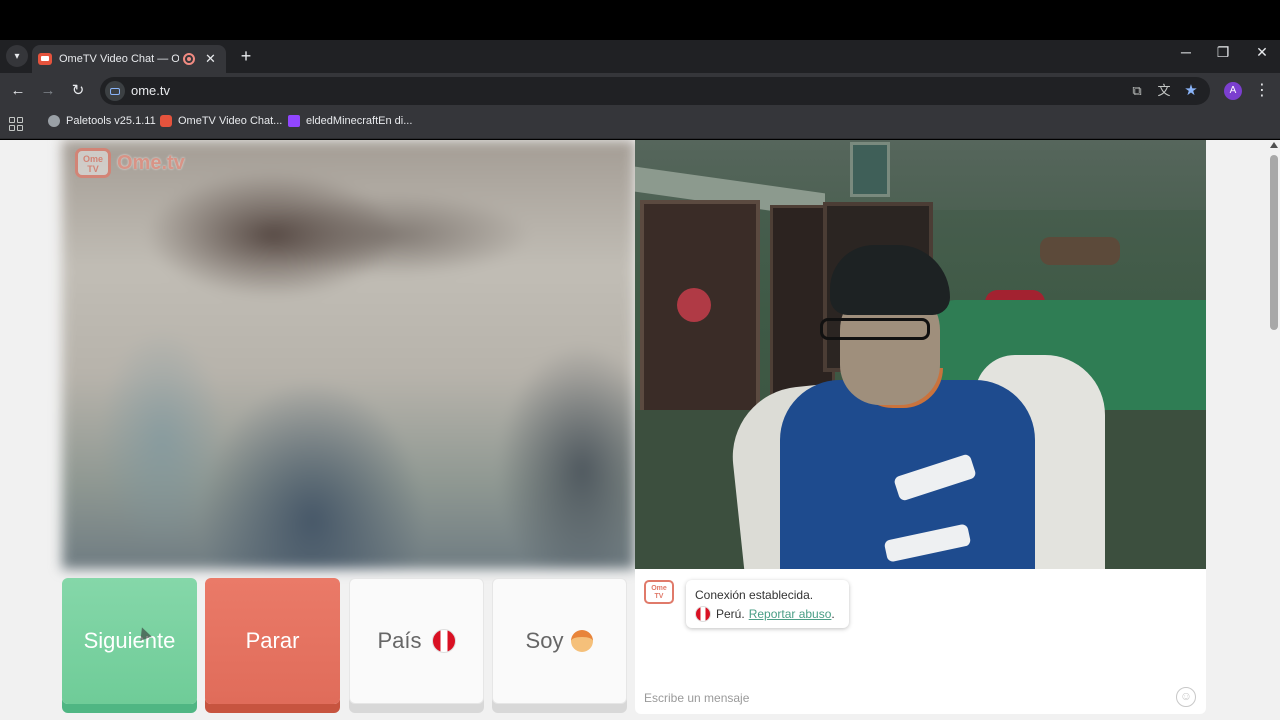  I want to click on stop-button: Parar, so click(272, 641).